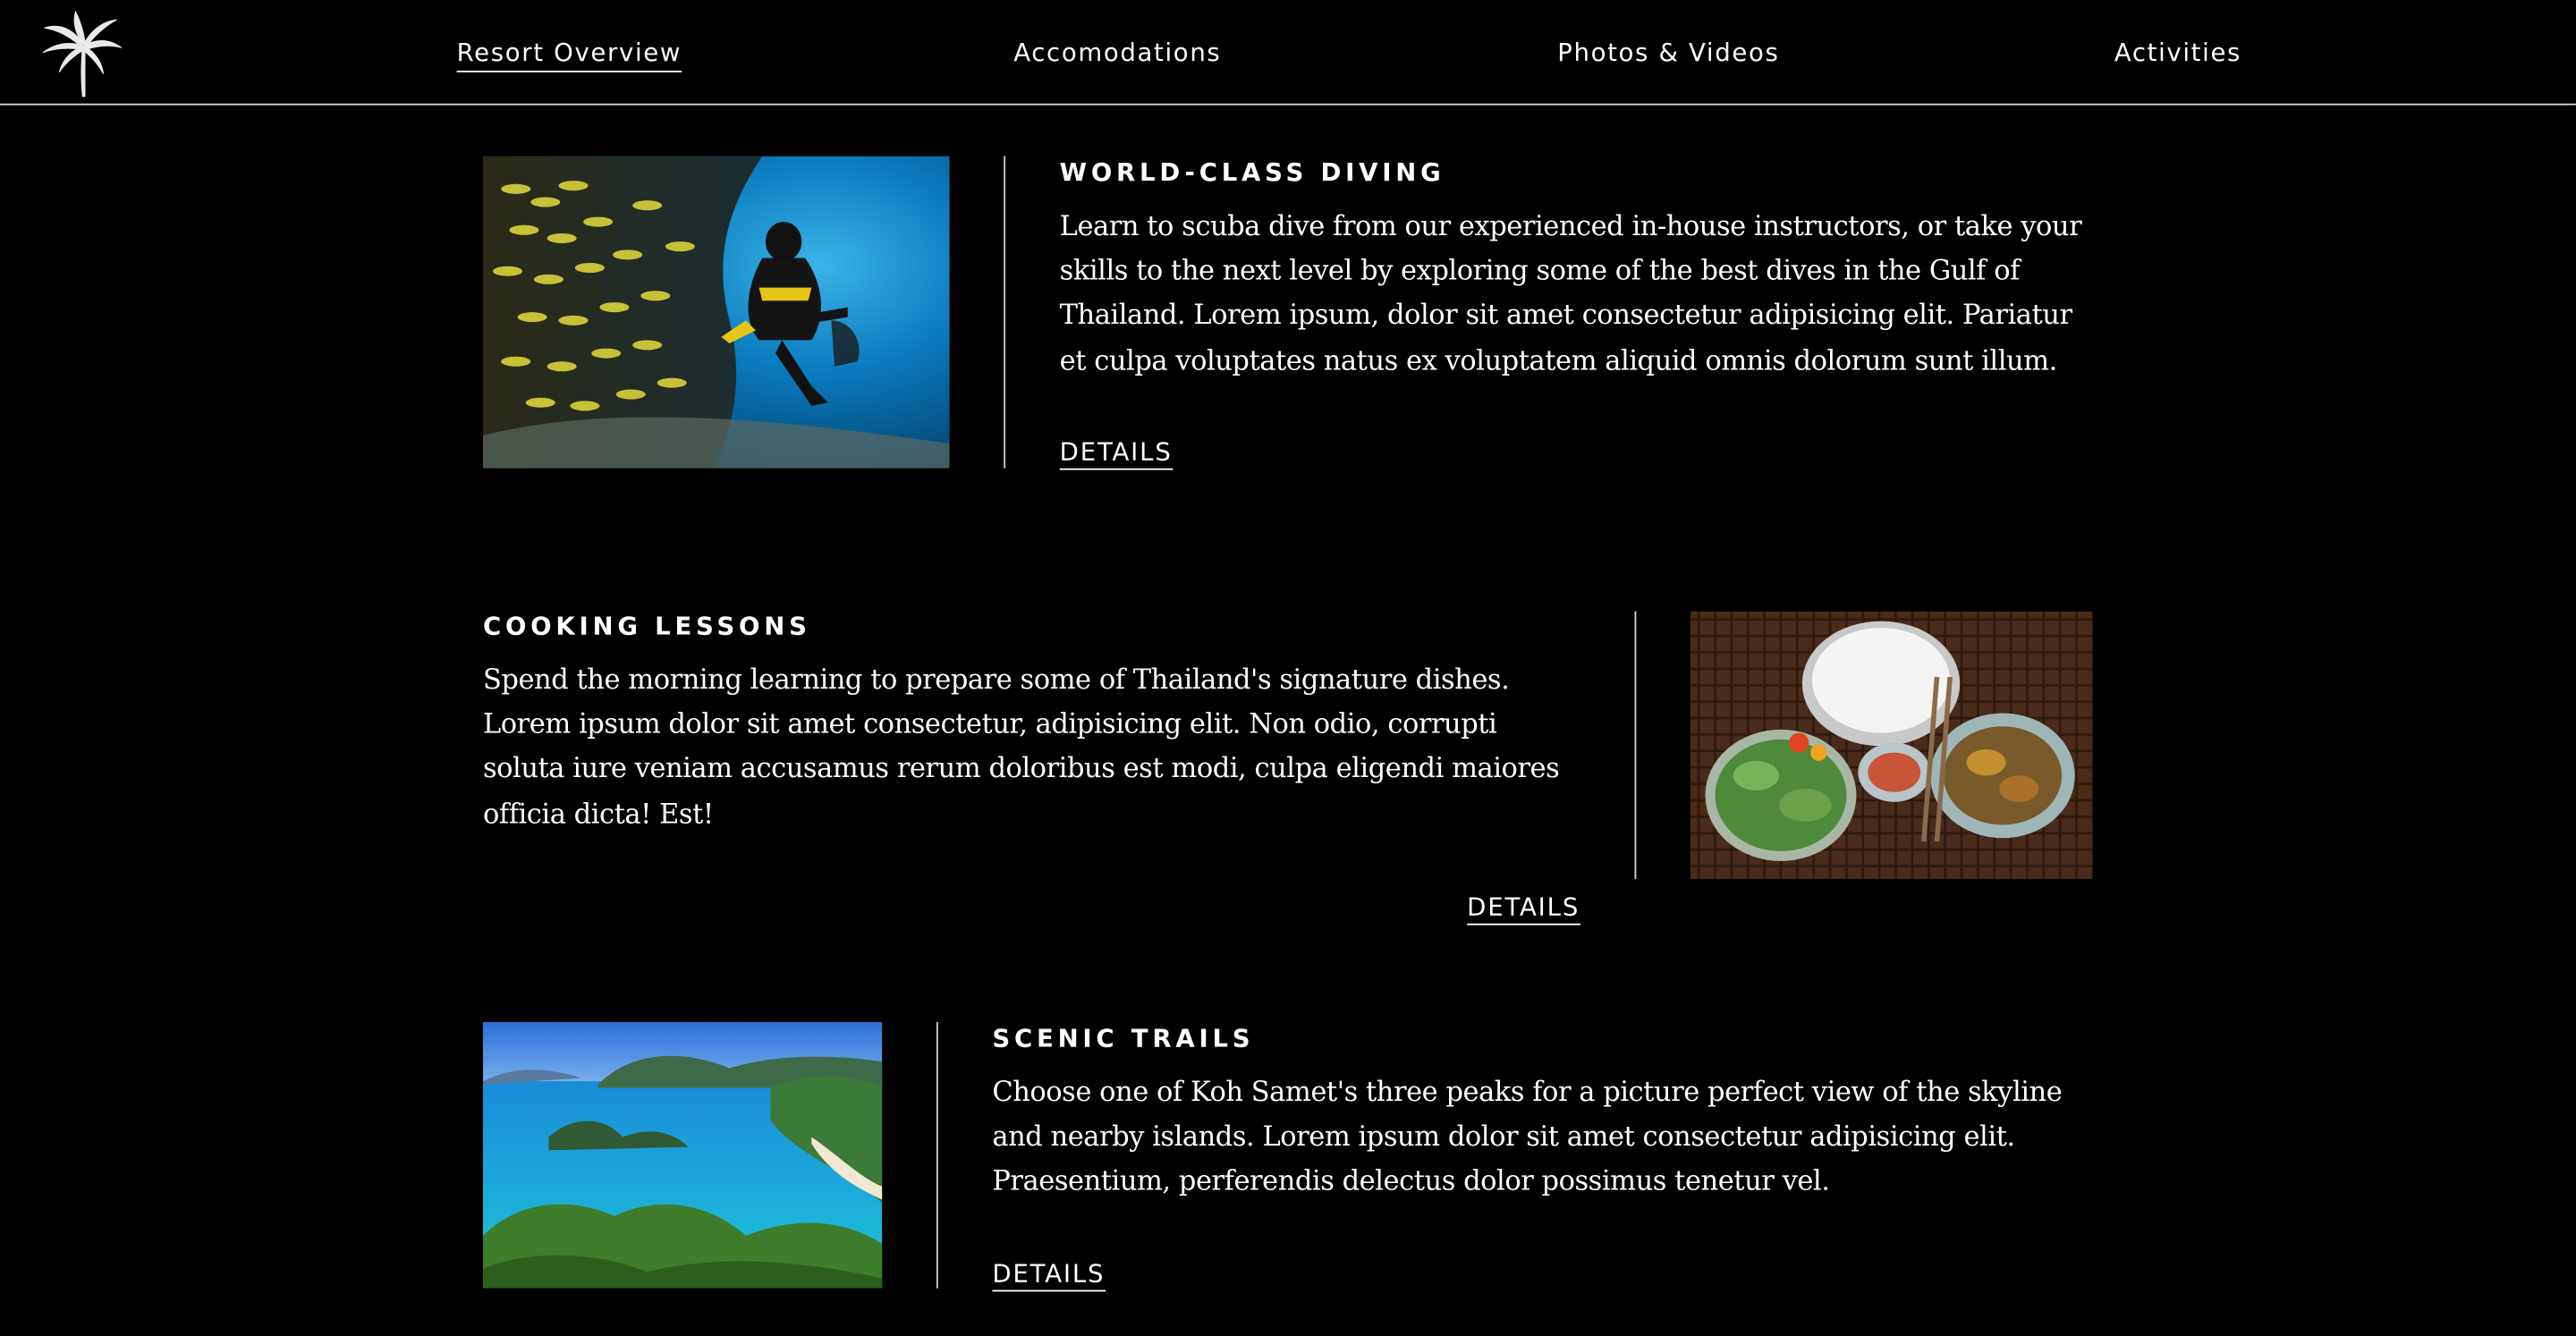  What do you see at coordinates (716, 312) in the screenshot?
I see `diving-photo` at bounding box center [716, 312].